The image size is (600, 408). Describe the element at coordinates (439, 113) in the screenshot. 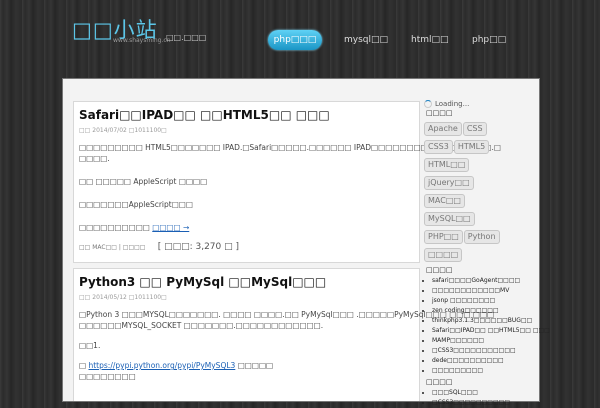

I see `tag-cloud-heading: □□□□` at that location.